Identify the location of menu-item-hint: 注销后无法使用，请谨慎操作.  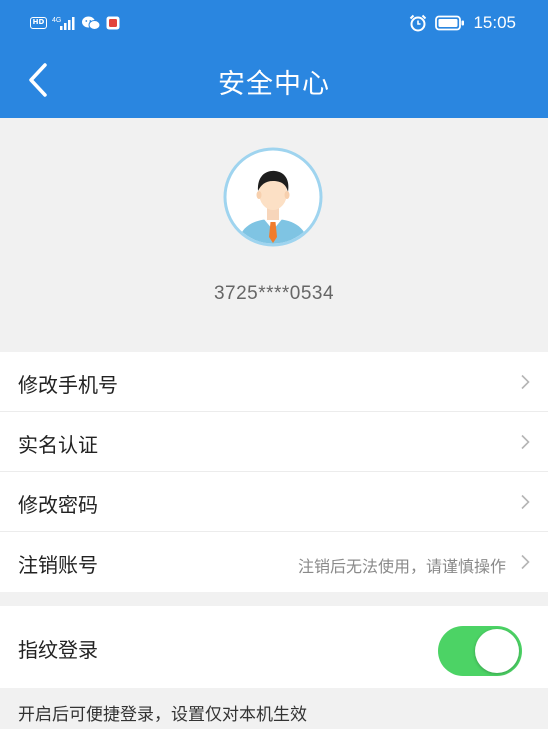
(401, 566).